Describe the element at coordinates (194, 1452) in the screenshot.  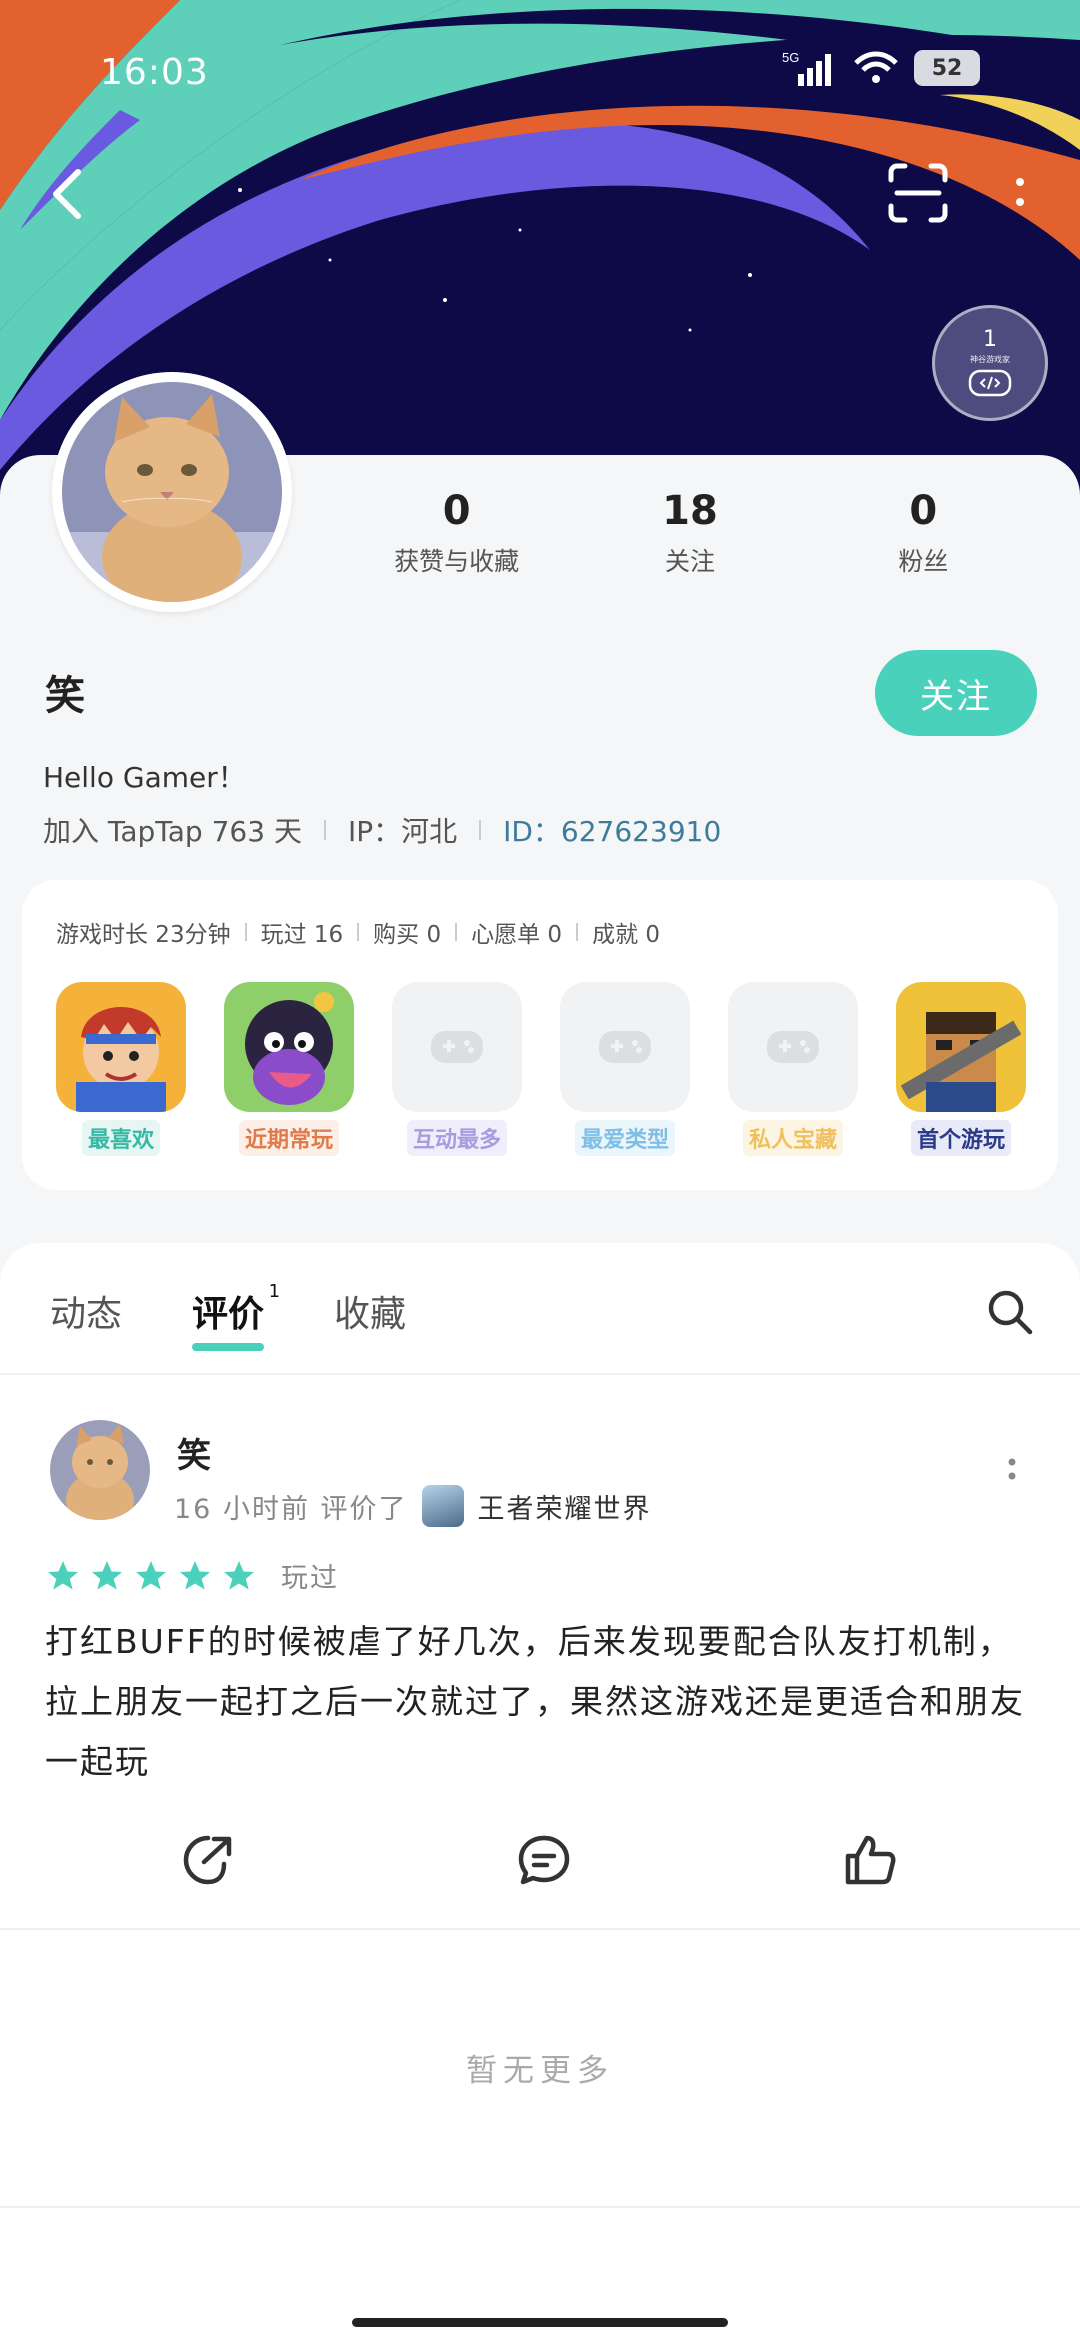
I see `review-author-name: 笑` at that location.